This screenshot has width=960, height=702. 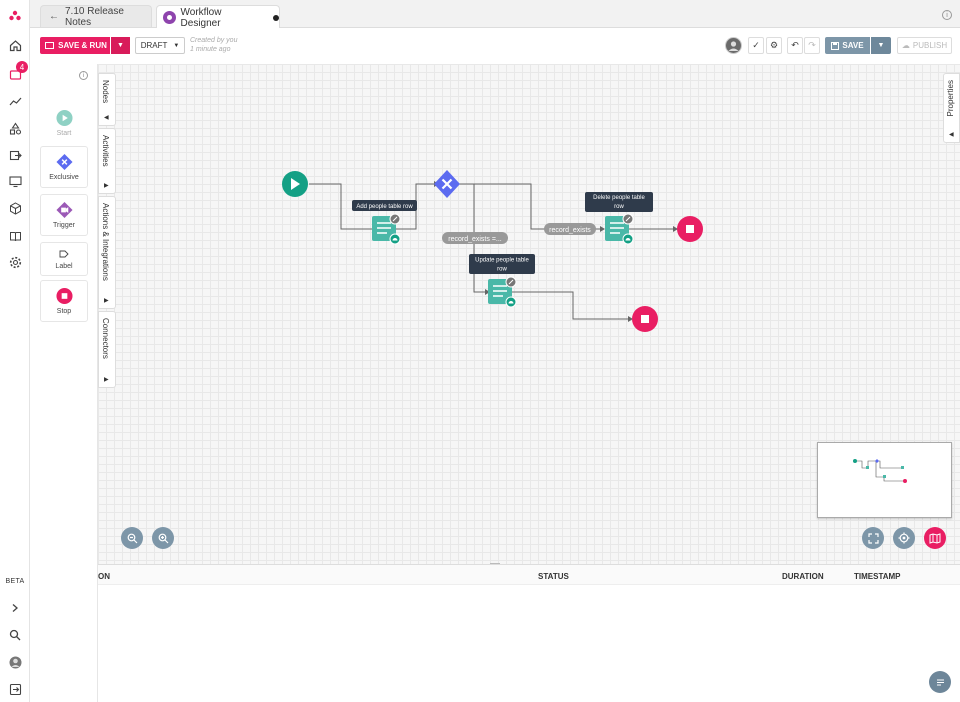 I want to click on target-icon, so click(x=904, y=538).